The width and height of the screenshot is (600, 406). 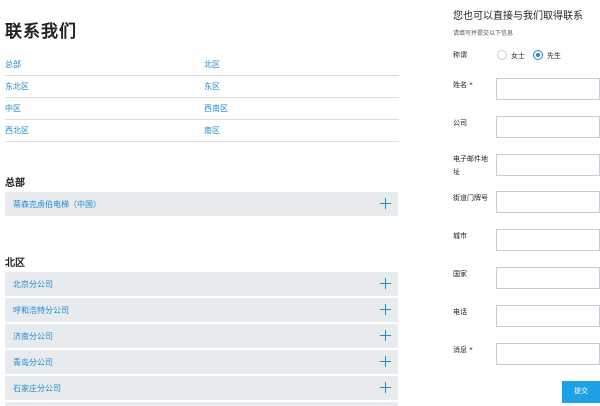 I want to click on region-link-north: 北区, so click(x=212, y=64).